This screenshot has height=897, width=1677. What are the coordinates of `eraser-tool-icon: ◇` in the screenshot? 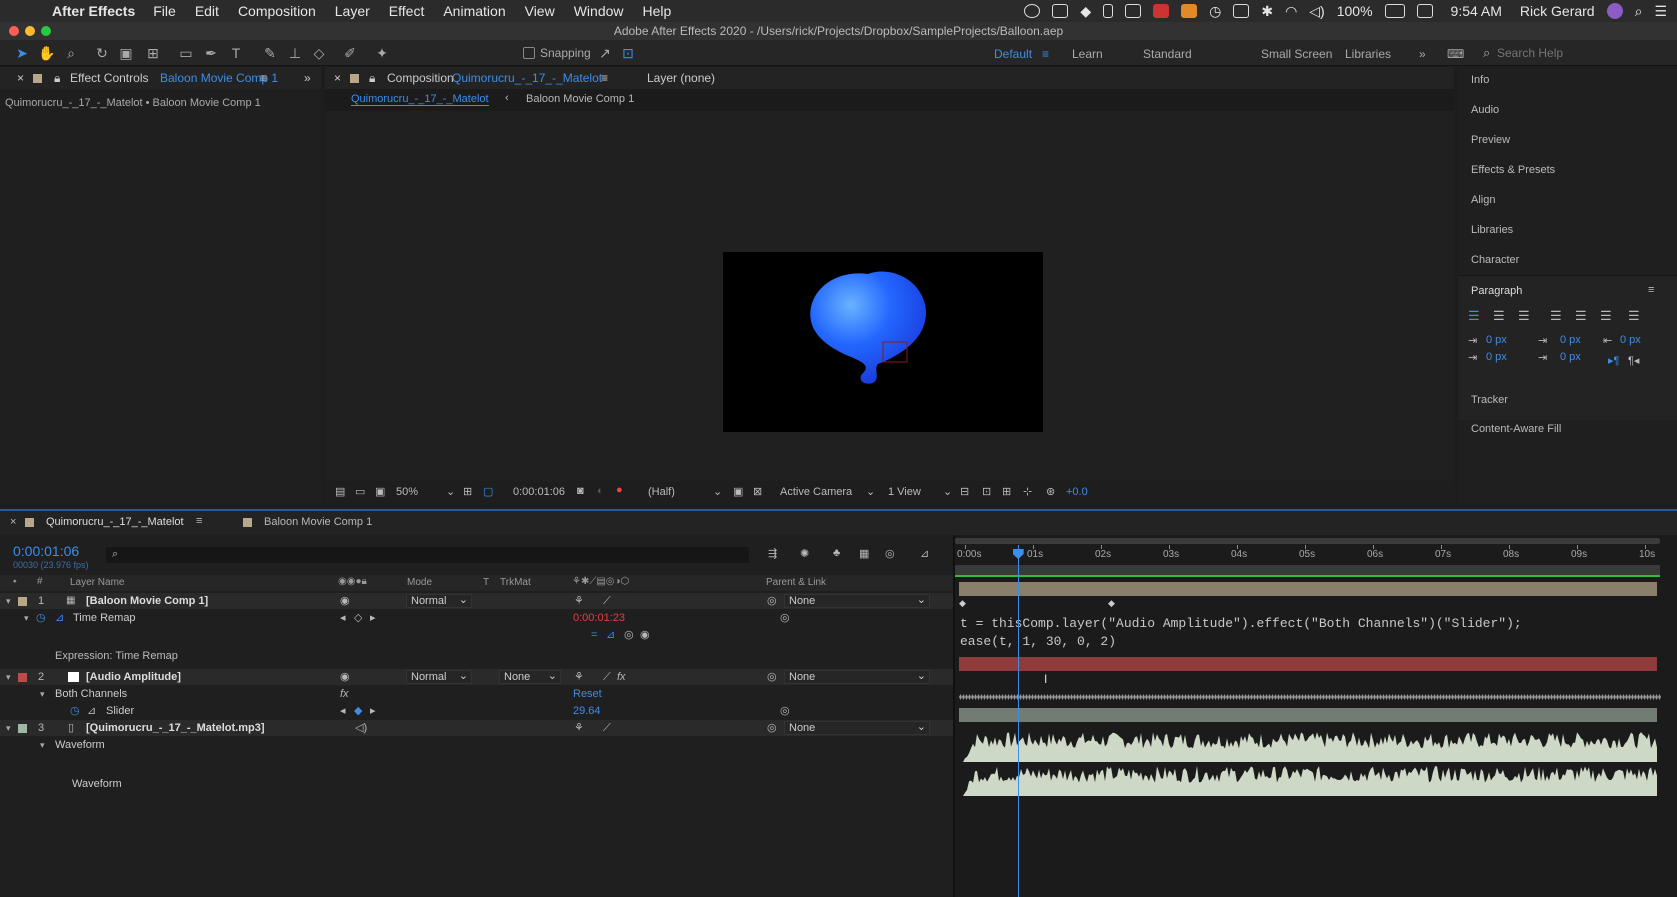 It's located at (319, 53).